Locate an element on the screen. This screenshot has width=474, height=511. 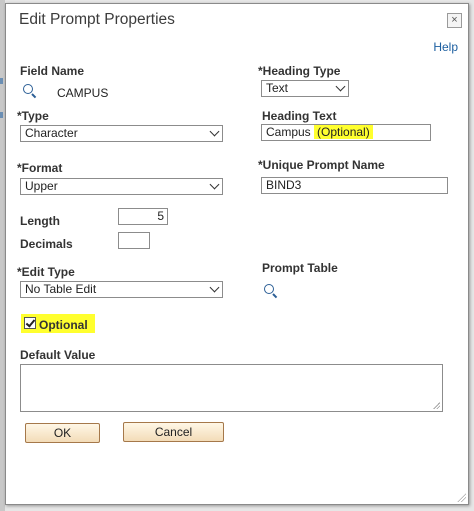
edit-type-select: No Table Edit is located at coordinates (121, 289).